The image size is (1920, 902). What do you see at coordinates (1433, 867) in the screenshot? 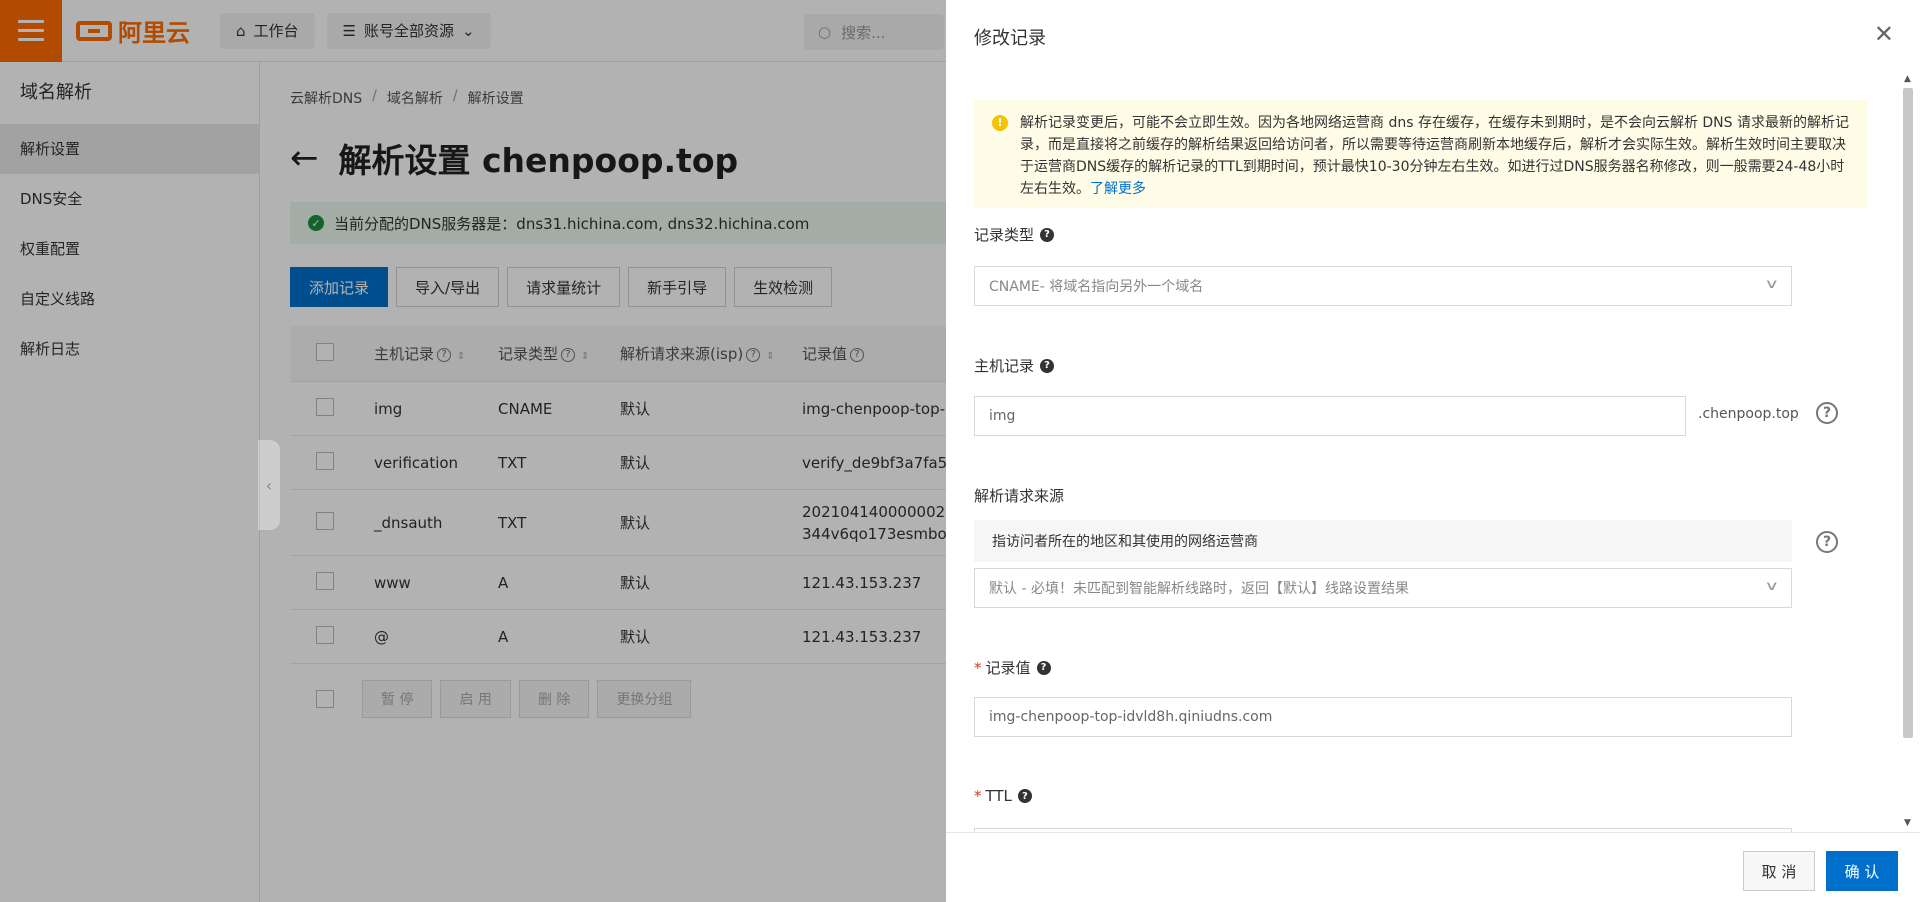
I see `drawer-footer: 取 消 确 认` at bounding box center [1433, 867].